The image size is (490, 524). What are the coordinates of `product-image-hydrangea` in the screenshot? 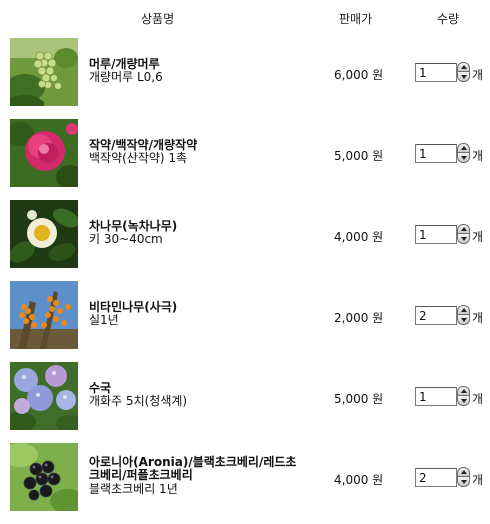 It's located at (44, 396).